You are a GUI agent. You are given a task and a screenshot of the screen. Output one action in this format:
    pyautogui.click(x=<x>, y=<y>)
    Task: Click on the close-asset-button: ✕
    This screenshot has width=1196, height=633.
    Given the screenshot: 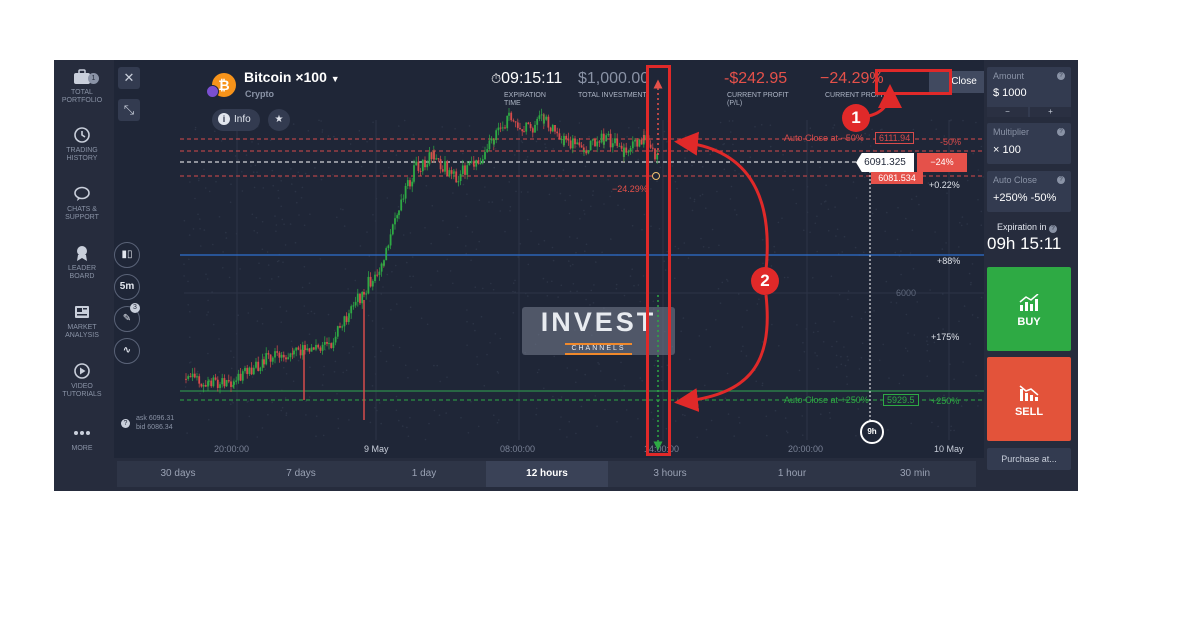 What is the action you would take?
    pyautogui.click(x=129, y=78)
    